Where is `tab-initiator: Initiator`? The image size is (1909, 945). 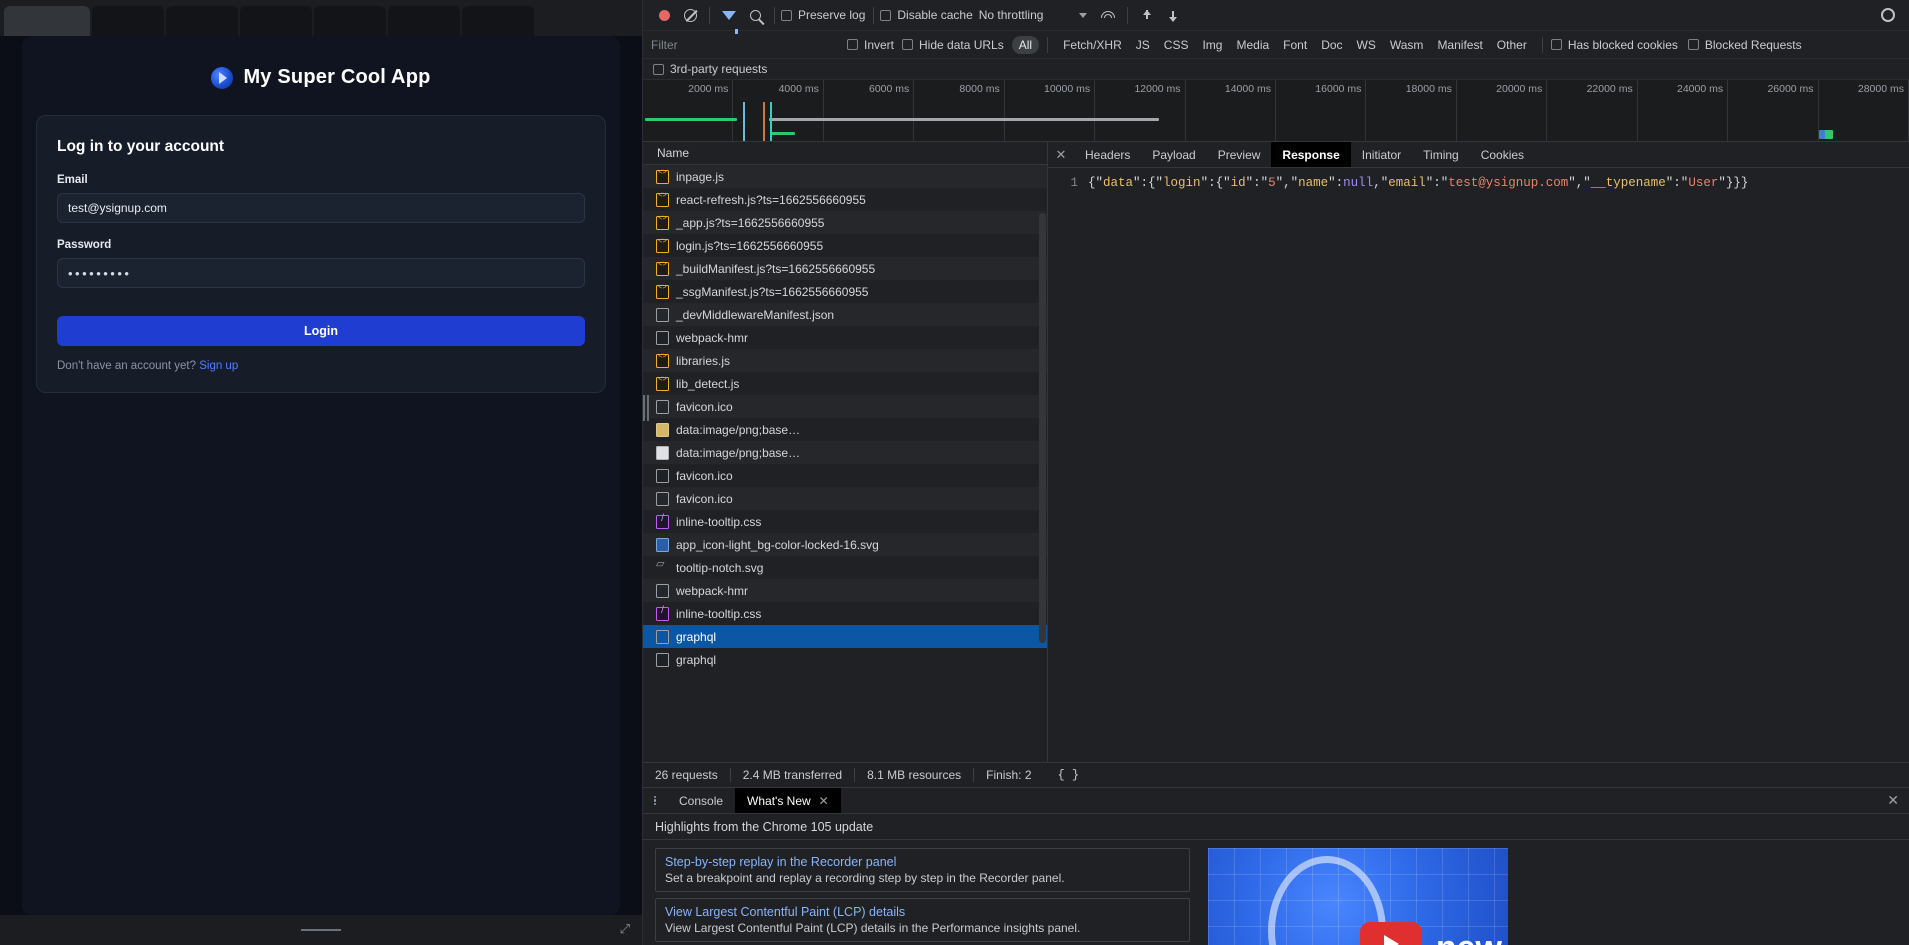 tab-initiator: Initiator is located at coordinates (1381, 154).